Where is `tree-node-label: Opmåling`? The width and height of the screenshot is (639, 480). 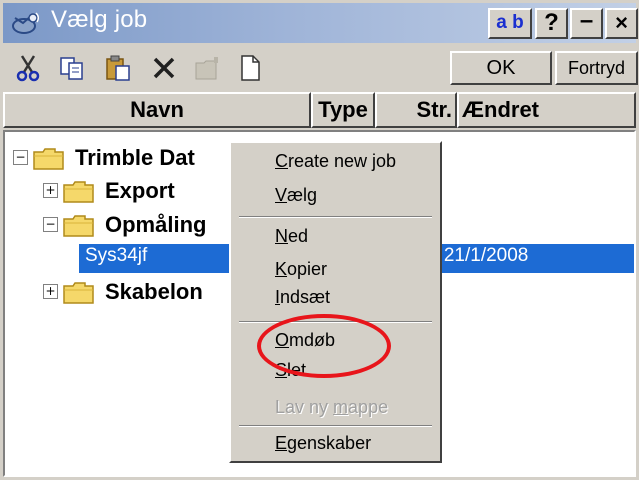
tree-node-label: Opmåling is located at coordinates (156, 224).